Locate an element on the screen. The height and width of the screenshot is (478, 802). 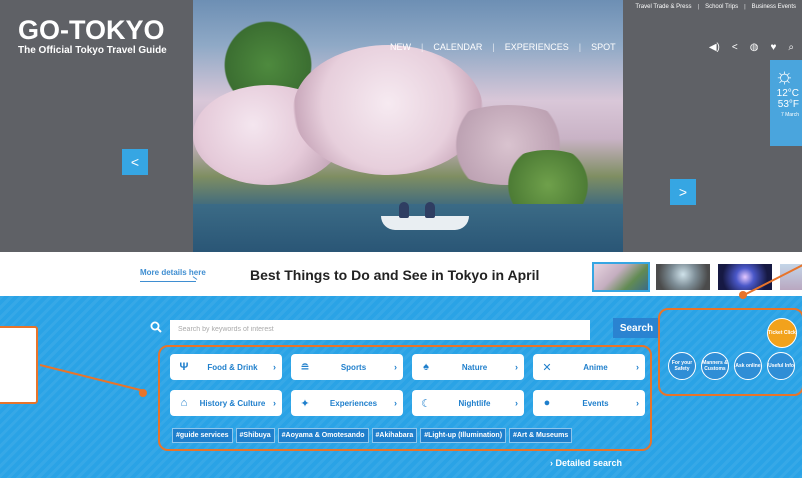
weather-date: 7 March is located at coordinates (789, 115).